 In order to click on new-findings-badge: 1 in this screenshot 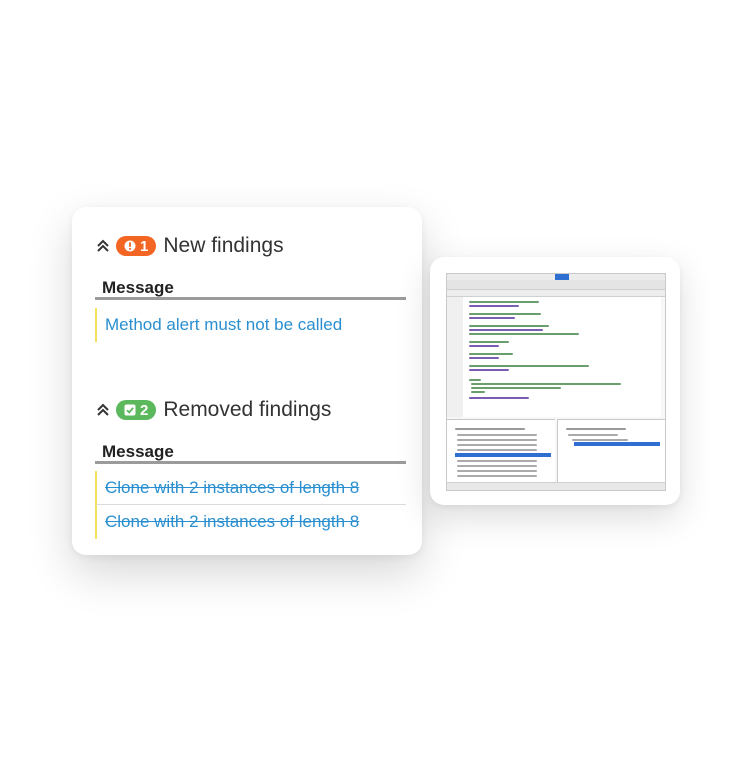, I will do `click(136, 246)`.